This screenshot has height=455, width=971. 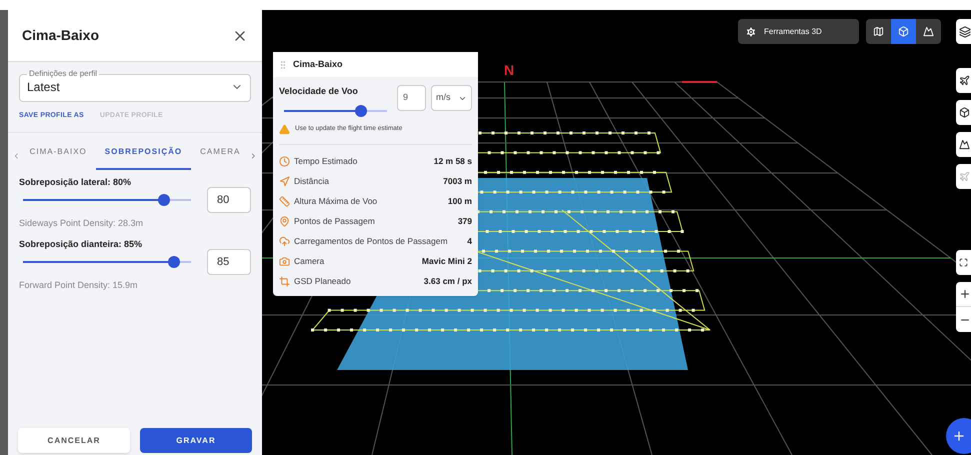 I want to click on speed-label: Velocidade de Voo, so click(x=319, y=91).